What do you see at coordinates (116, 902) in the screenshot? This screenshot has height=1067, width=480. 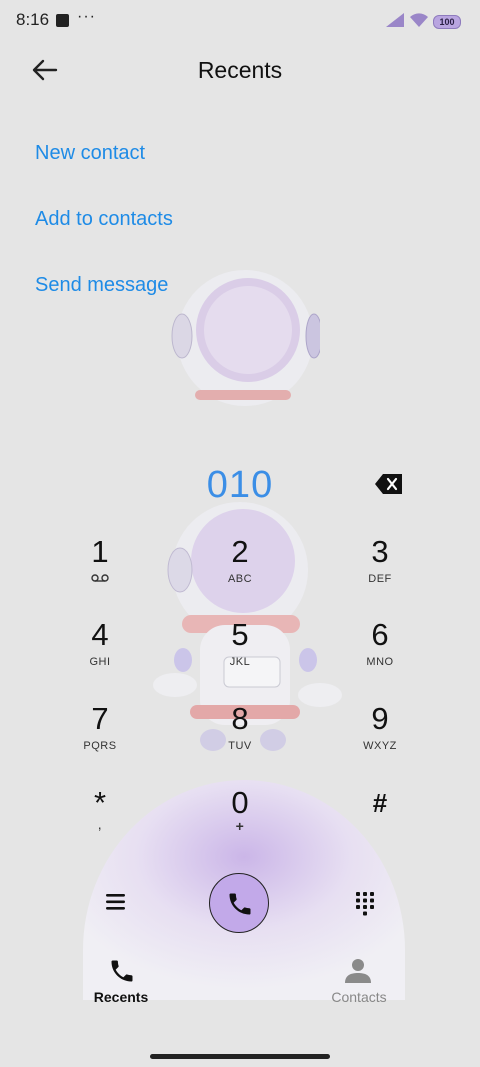 I see `menu-icon` at bounding box center [116, 902].